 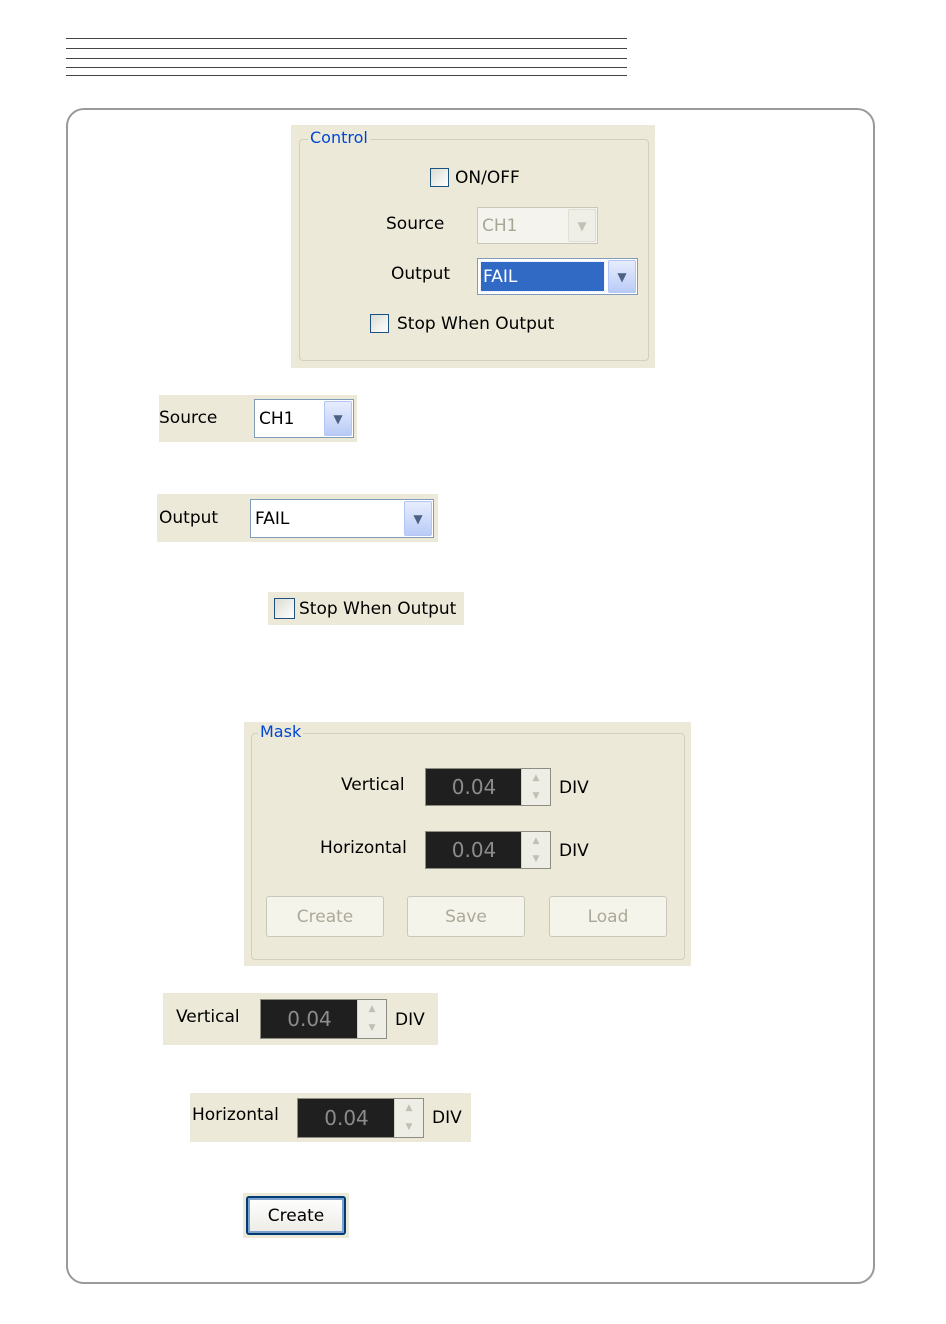 I want to click on onoff-checkbox, so click(x=439, y=177).